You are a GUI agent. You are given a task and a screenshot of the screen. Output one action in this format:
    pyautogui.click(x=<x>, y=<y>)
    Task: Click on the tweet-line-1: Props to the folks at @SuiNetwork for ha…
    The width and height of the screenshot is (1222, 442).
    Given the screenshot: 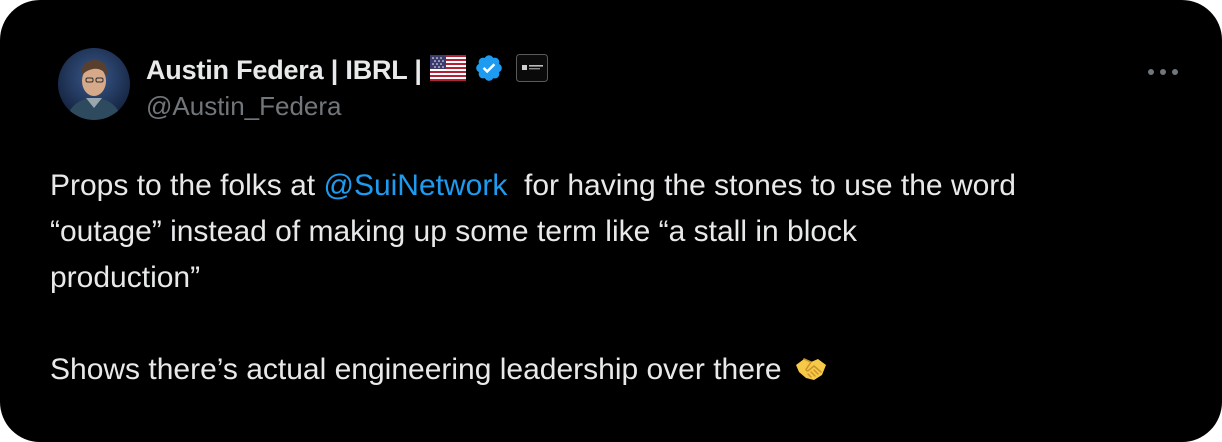 What is the action you would take?
    pyautogui.click(x=625, y=186)
    